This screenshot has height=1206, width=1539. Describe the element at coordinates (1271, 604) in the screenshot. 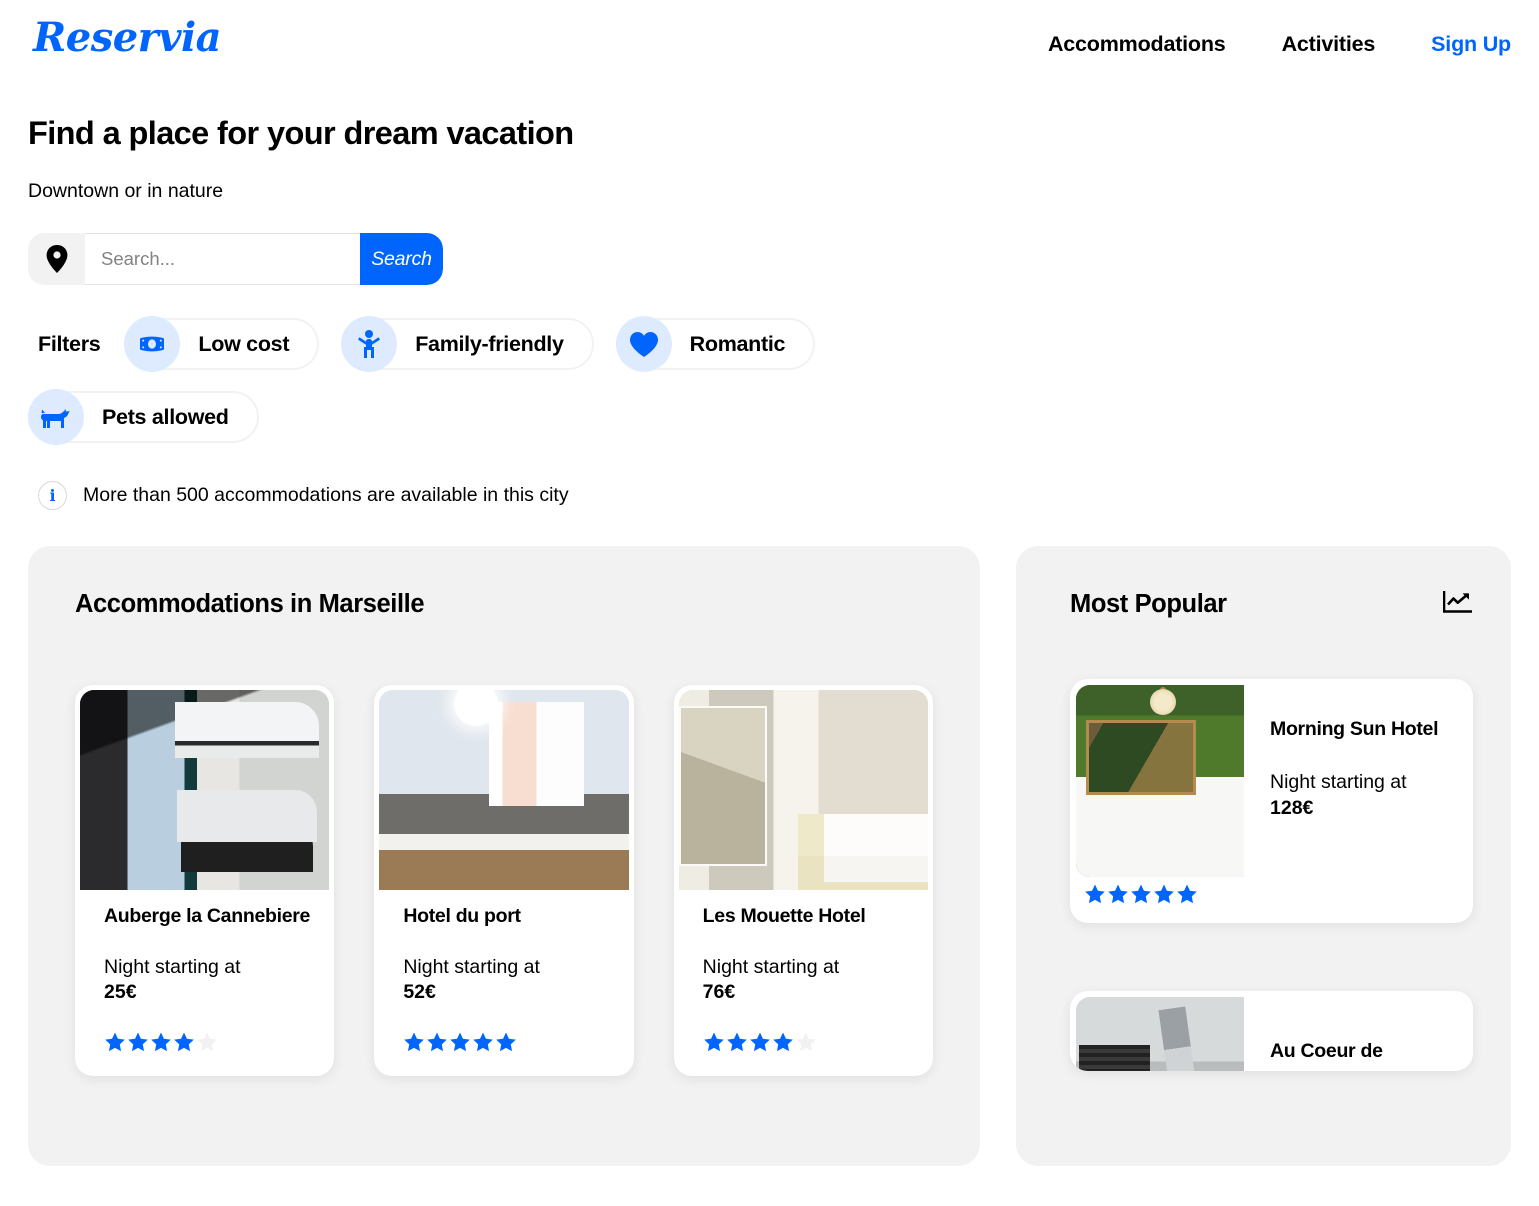

I see `popular-panel-header: Most Popular` at that location.